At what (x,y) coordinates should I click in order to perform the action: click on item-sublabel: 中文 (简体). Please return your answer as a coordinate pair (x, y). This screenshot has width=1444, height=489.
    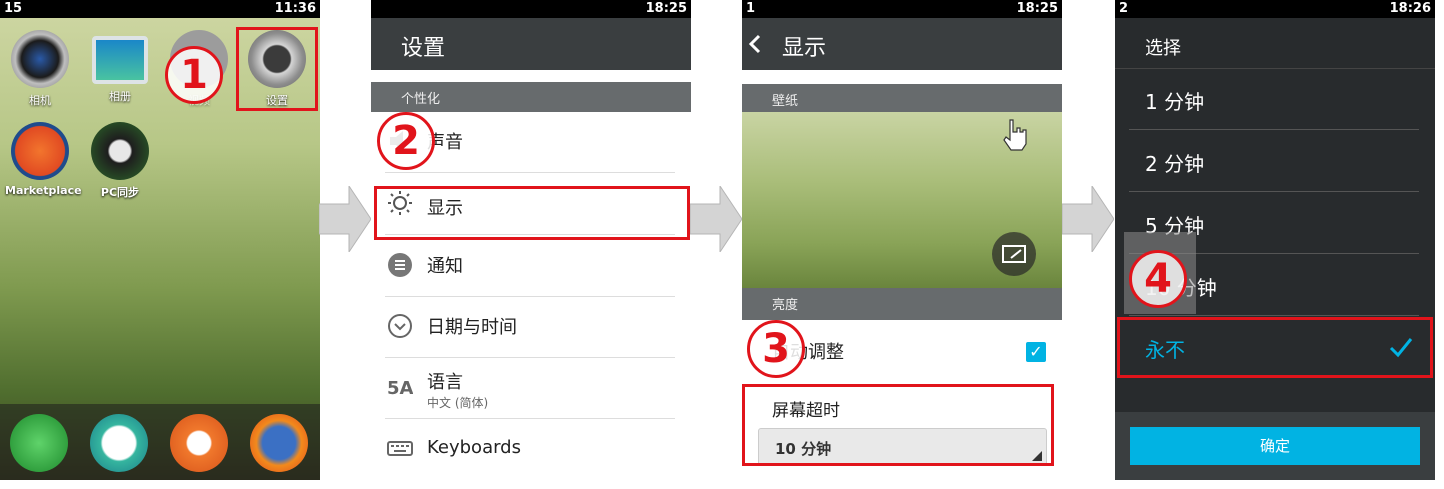
    Looking at the image, I should click on (458, 403).